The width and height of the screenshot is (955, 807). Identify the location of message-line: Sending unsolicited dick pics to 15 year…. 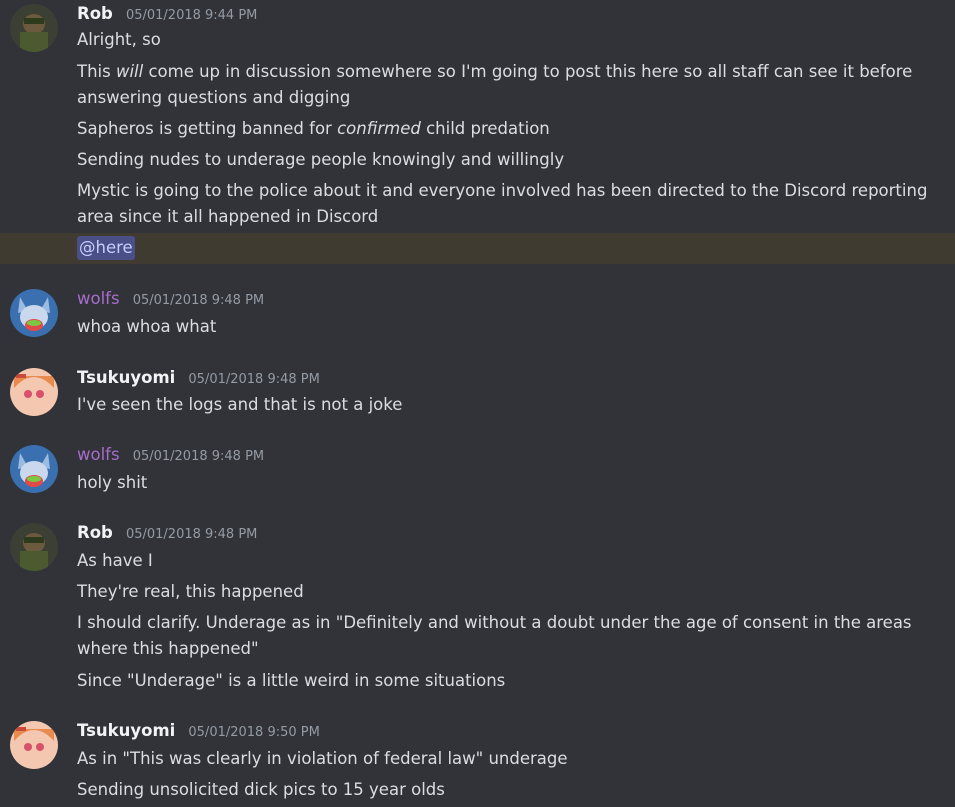
(261, 789).